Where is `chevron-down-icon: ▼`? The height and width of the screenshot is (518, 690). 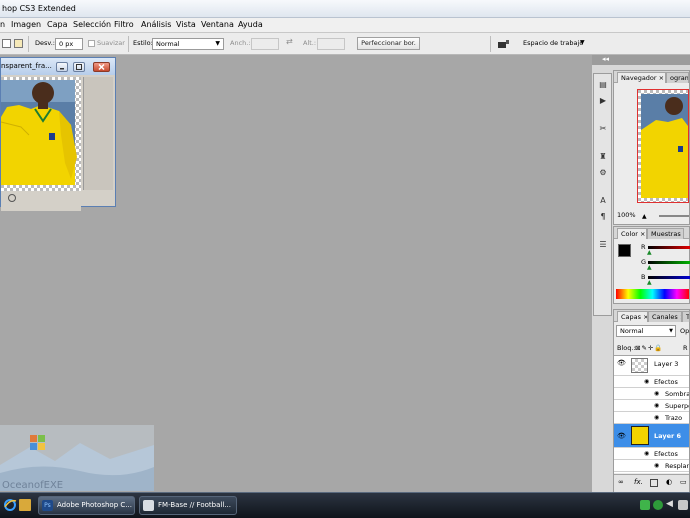
chevron-down-icon: ▼ is located at coordinates (582, 42).